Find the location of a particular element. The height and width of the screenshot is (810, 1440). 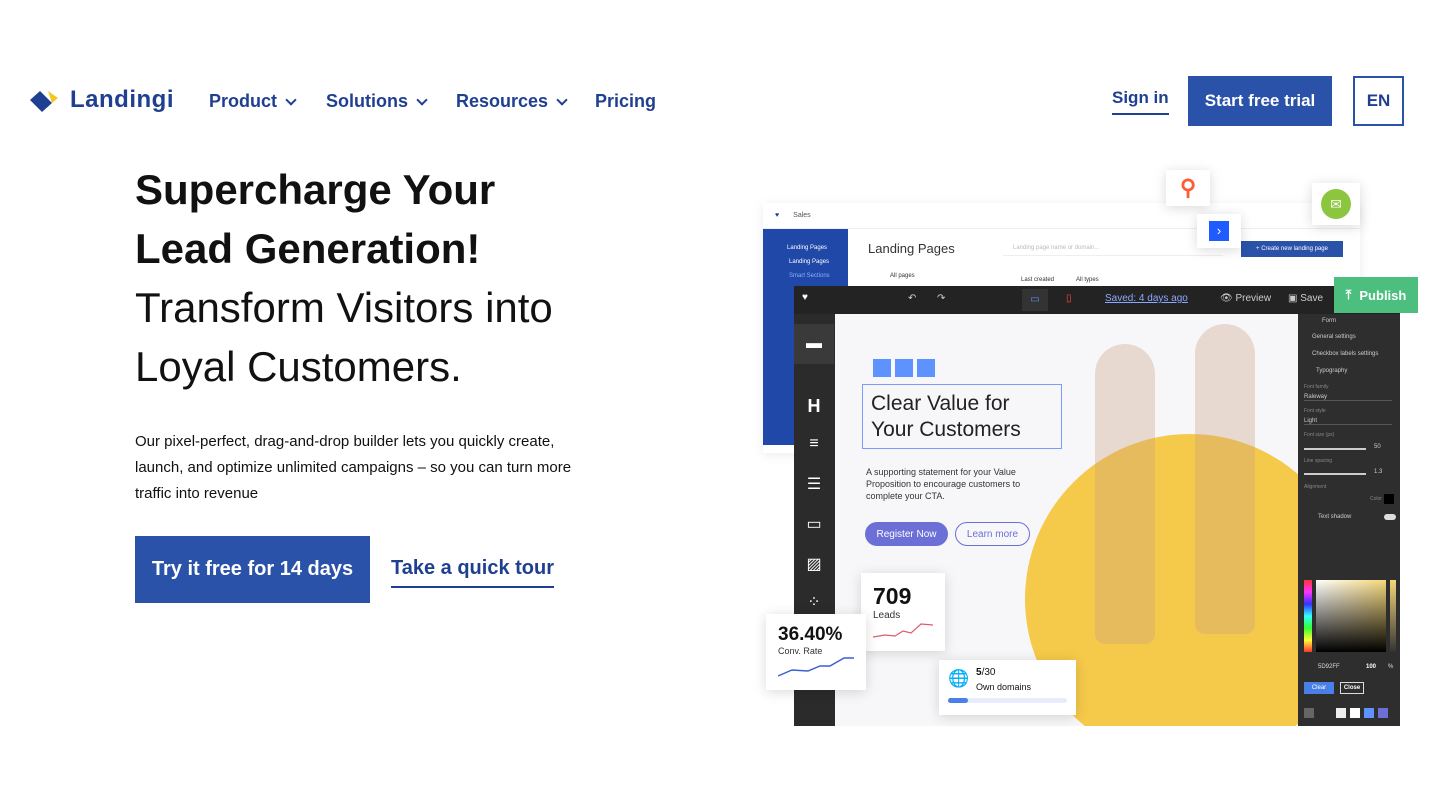

undo-icon: ↶ is located at coordinates (912, 298).